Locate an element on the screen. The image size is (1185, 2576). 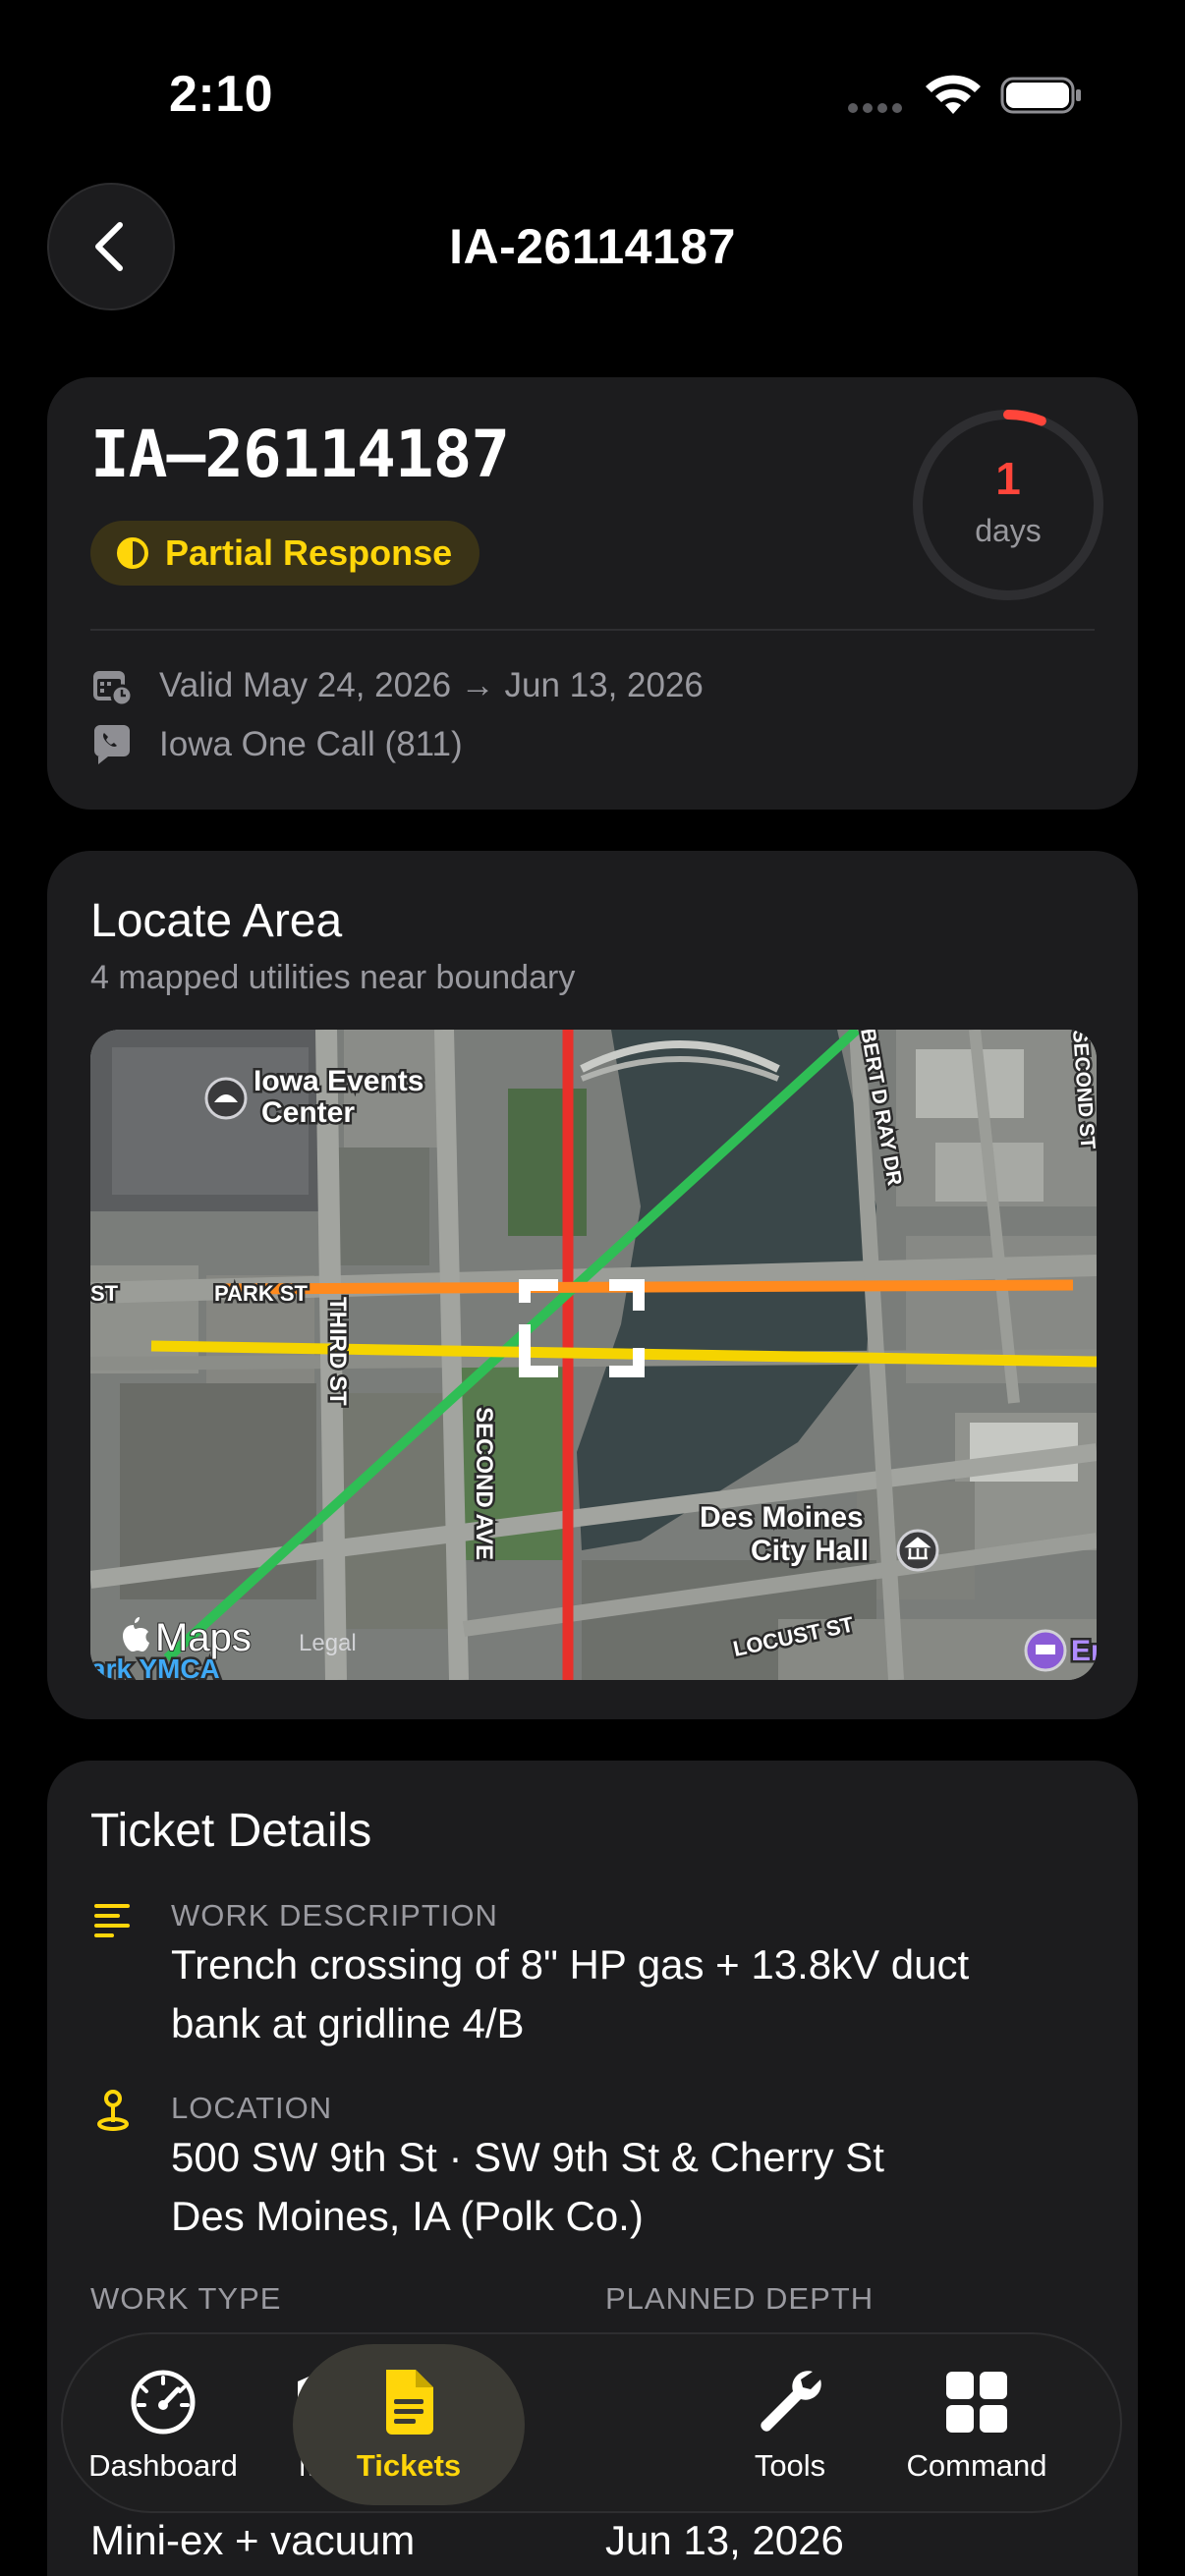
map-label-events-1: Iowa Events is located at coordinates (339, 1081).